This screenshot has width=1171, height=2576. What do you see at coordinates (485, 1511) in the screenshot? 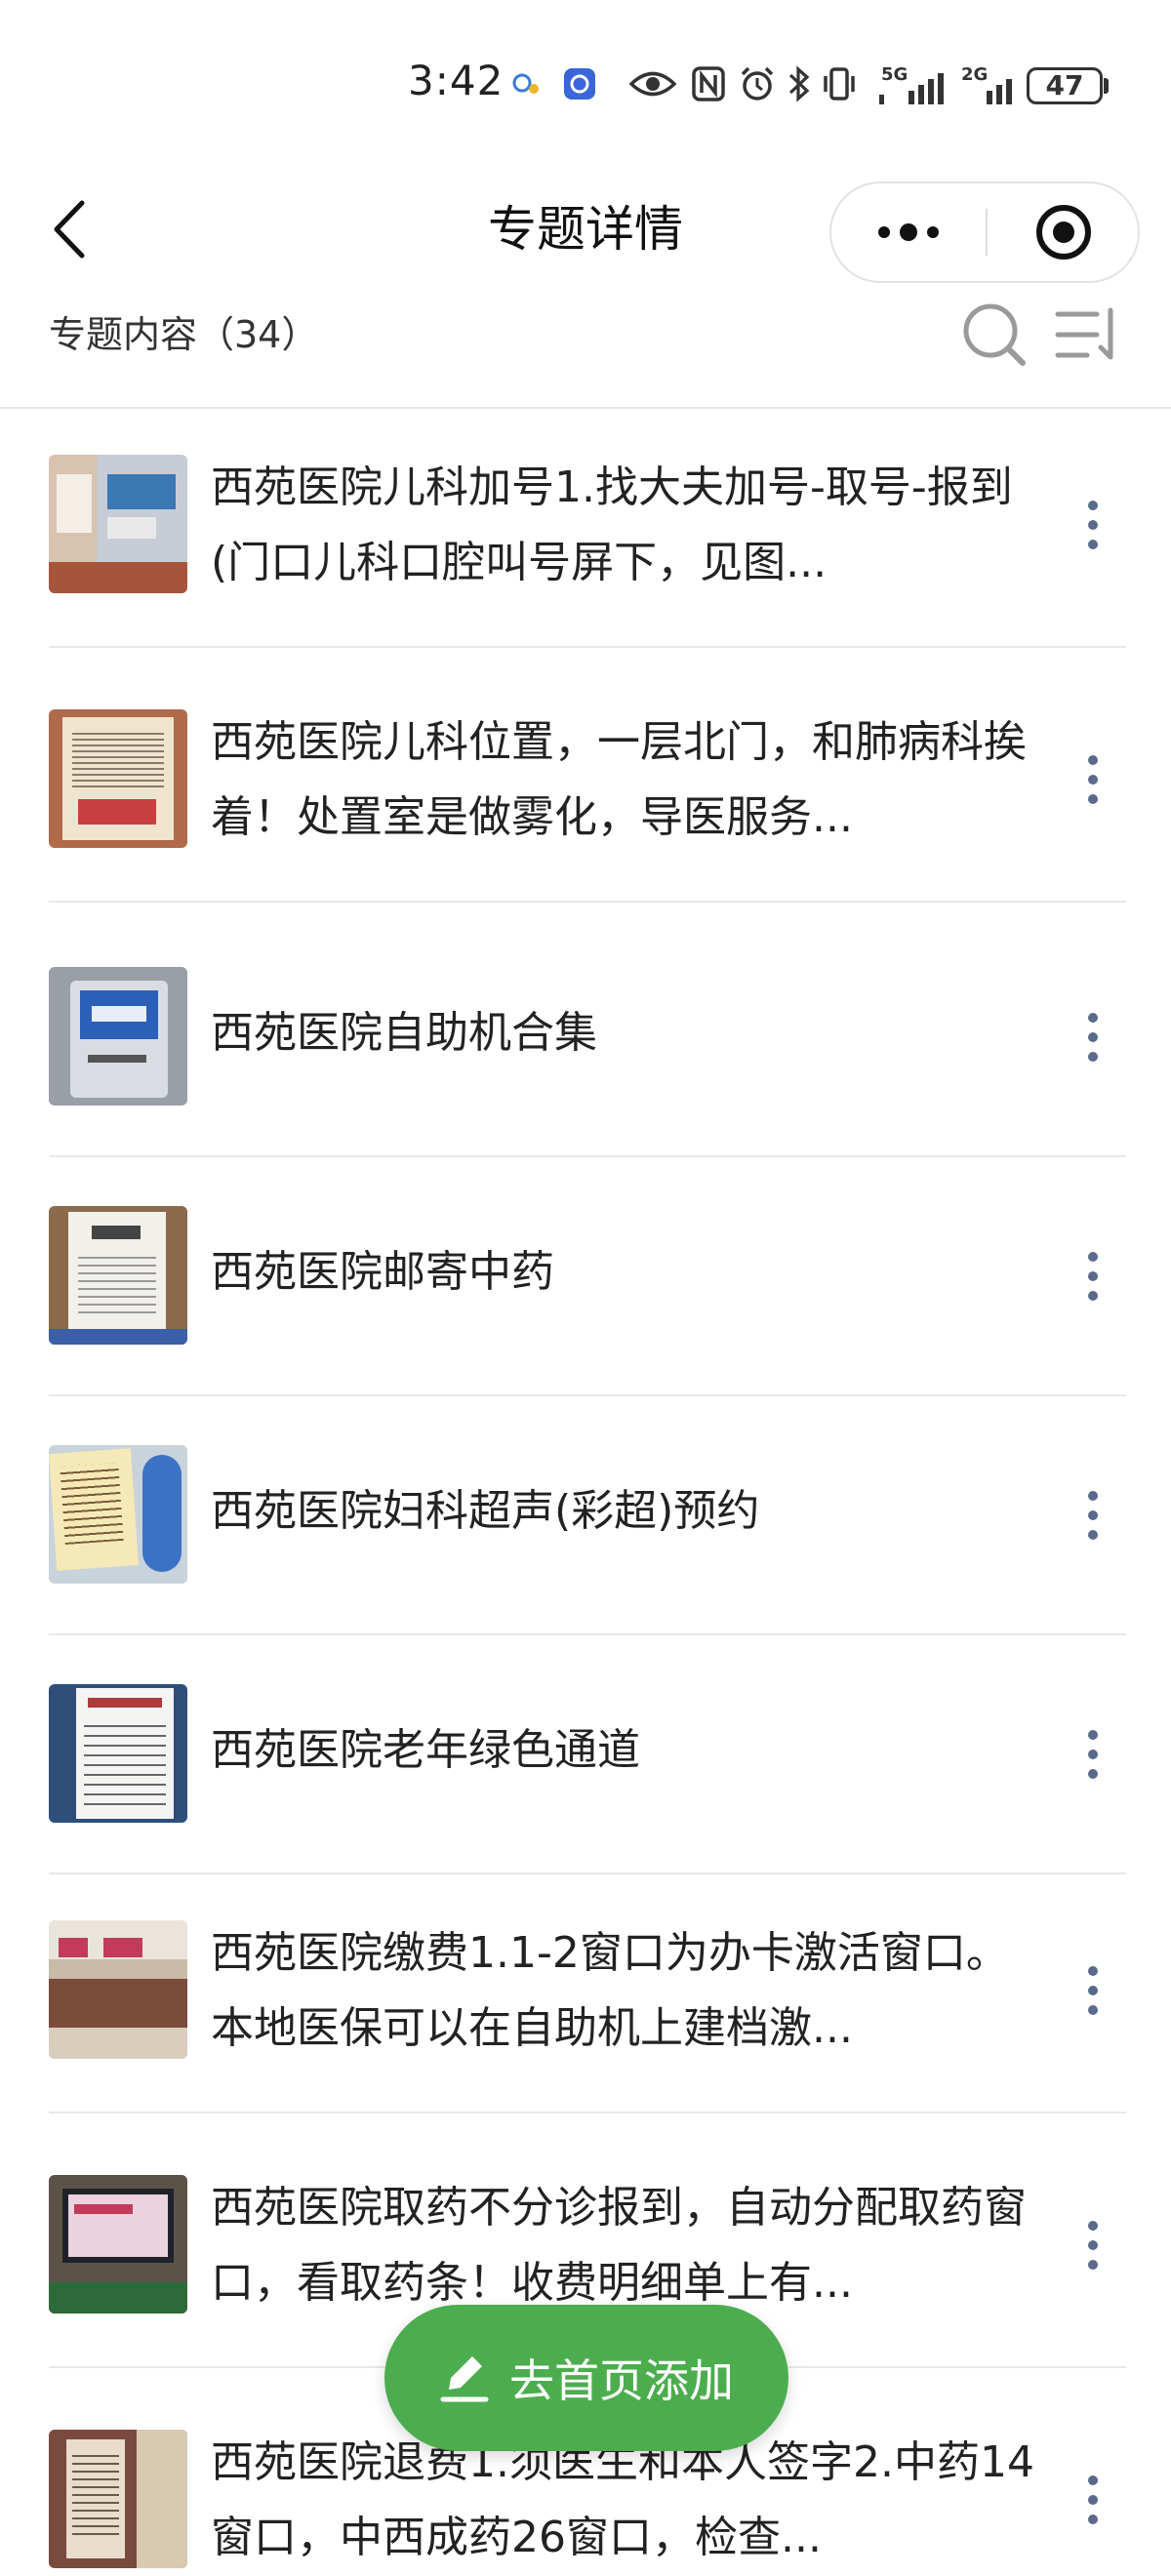
I see `item-title: 西苑医院妇科超声(彩超)预约` at bounding box center [485, 1511].